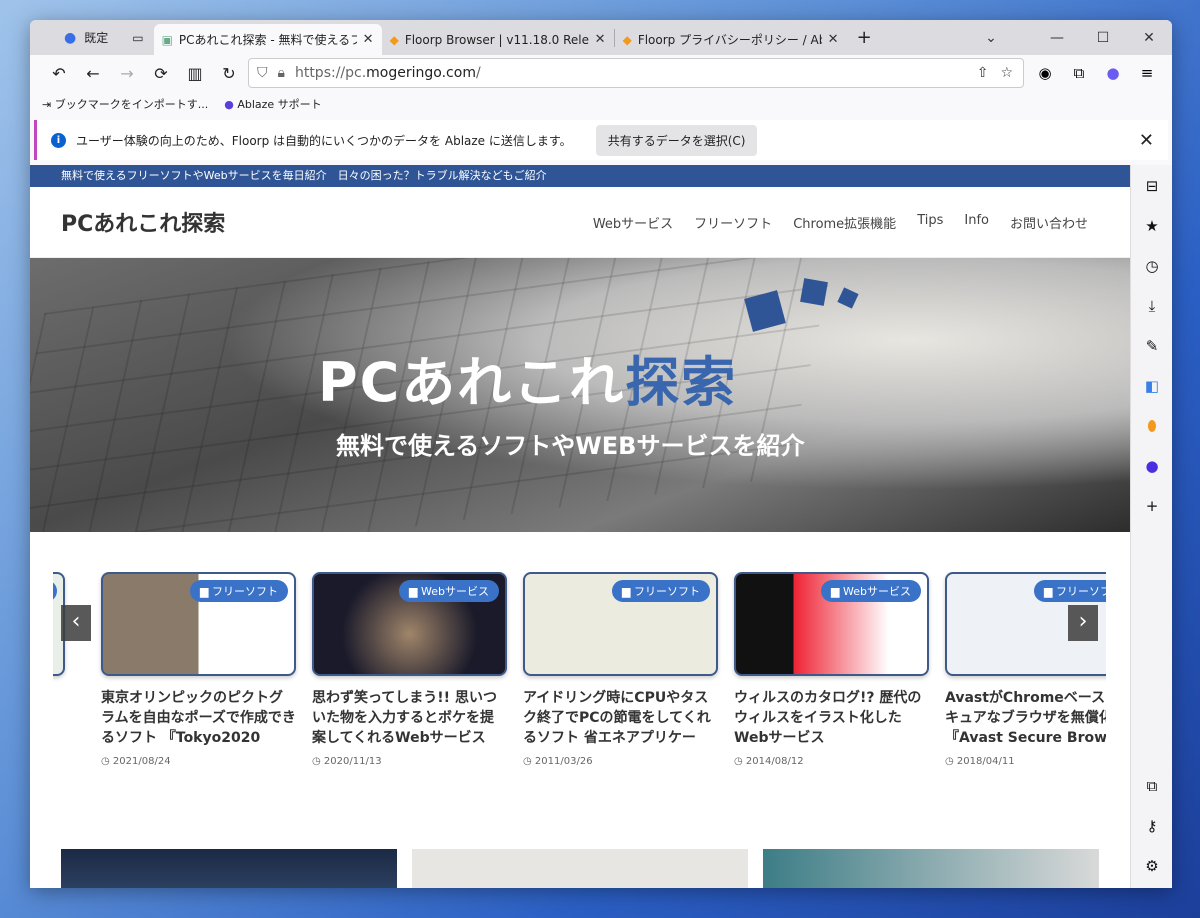 The height and width of the screenshot is (918, 1200). I want to click on reload-icon: ↻, so click(229, 73).